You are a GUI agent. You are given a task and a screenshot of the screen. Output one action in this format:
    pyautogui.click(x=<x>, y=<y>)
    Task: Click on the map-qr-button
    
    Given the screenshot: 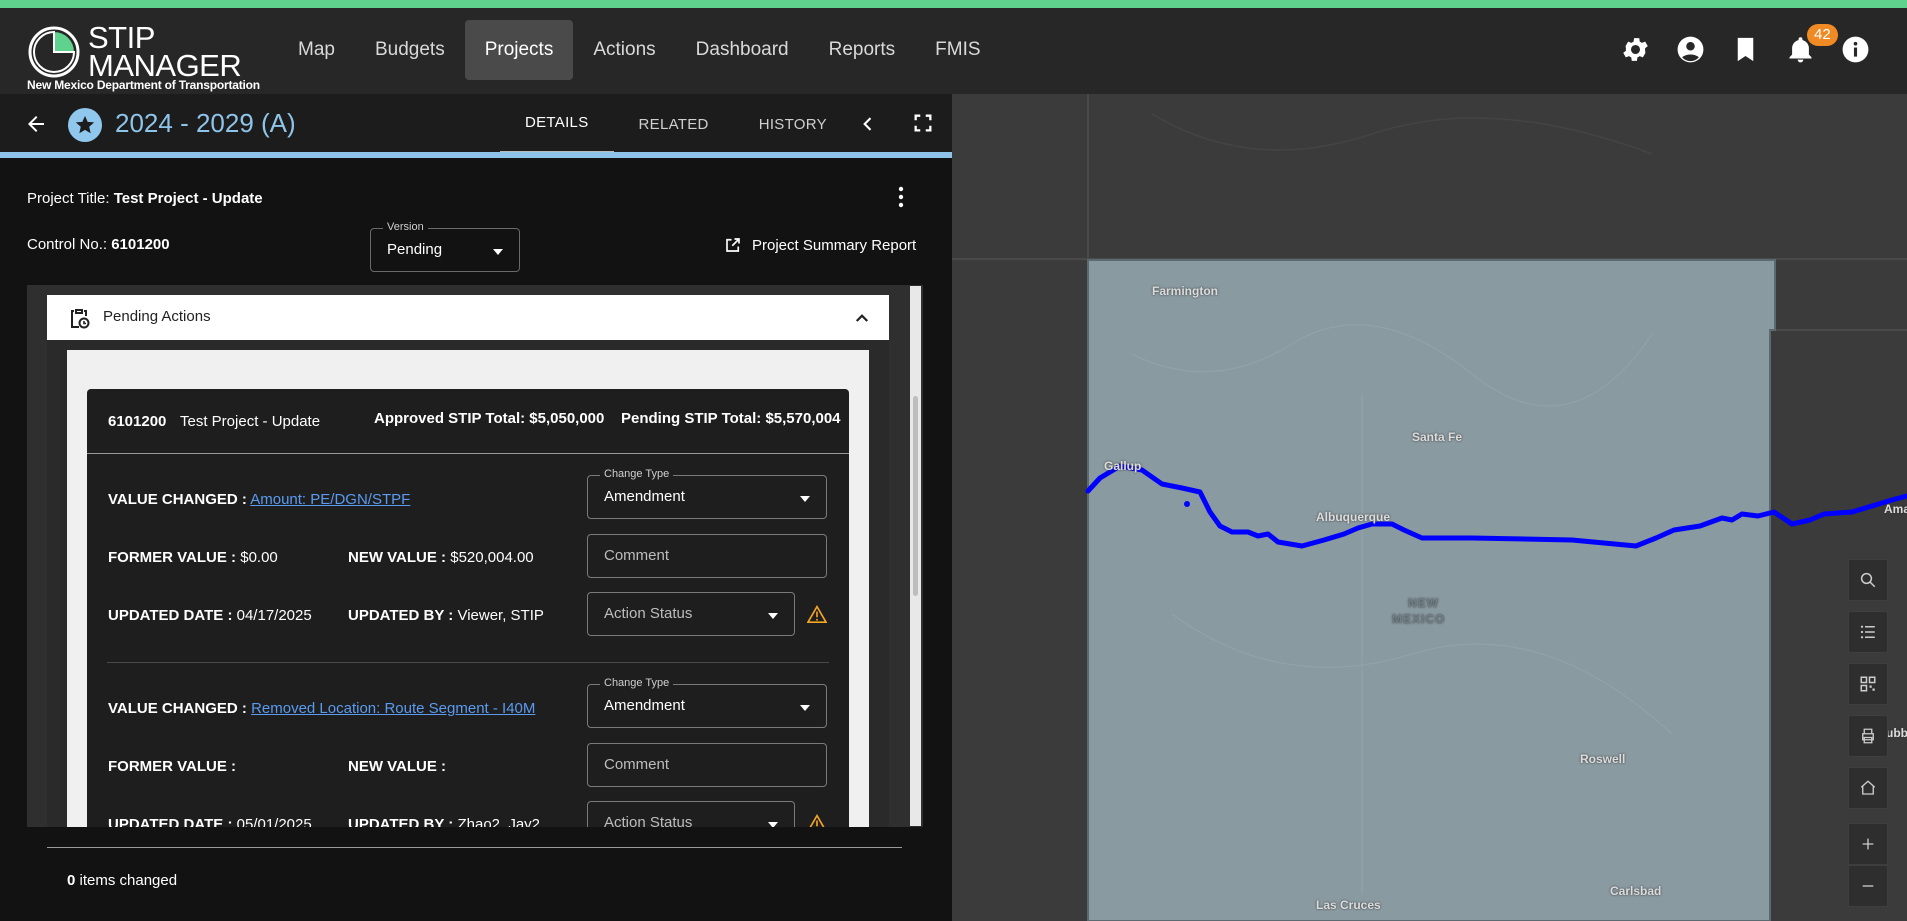 What is the action you would take?
    pyautogui.click(x=1868, y=684)
    